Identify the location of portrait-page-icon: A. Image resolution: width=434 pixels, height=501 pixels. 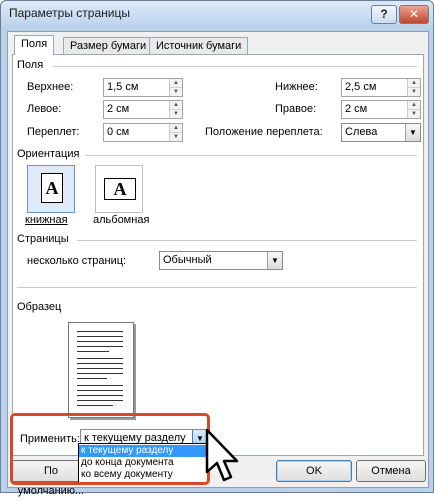
(52, 188).